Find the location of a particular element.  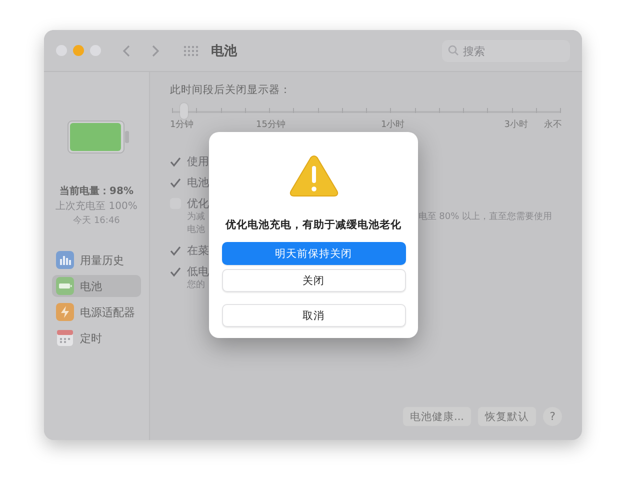

search-field: 搜索 is located at coordinates (506, 51).